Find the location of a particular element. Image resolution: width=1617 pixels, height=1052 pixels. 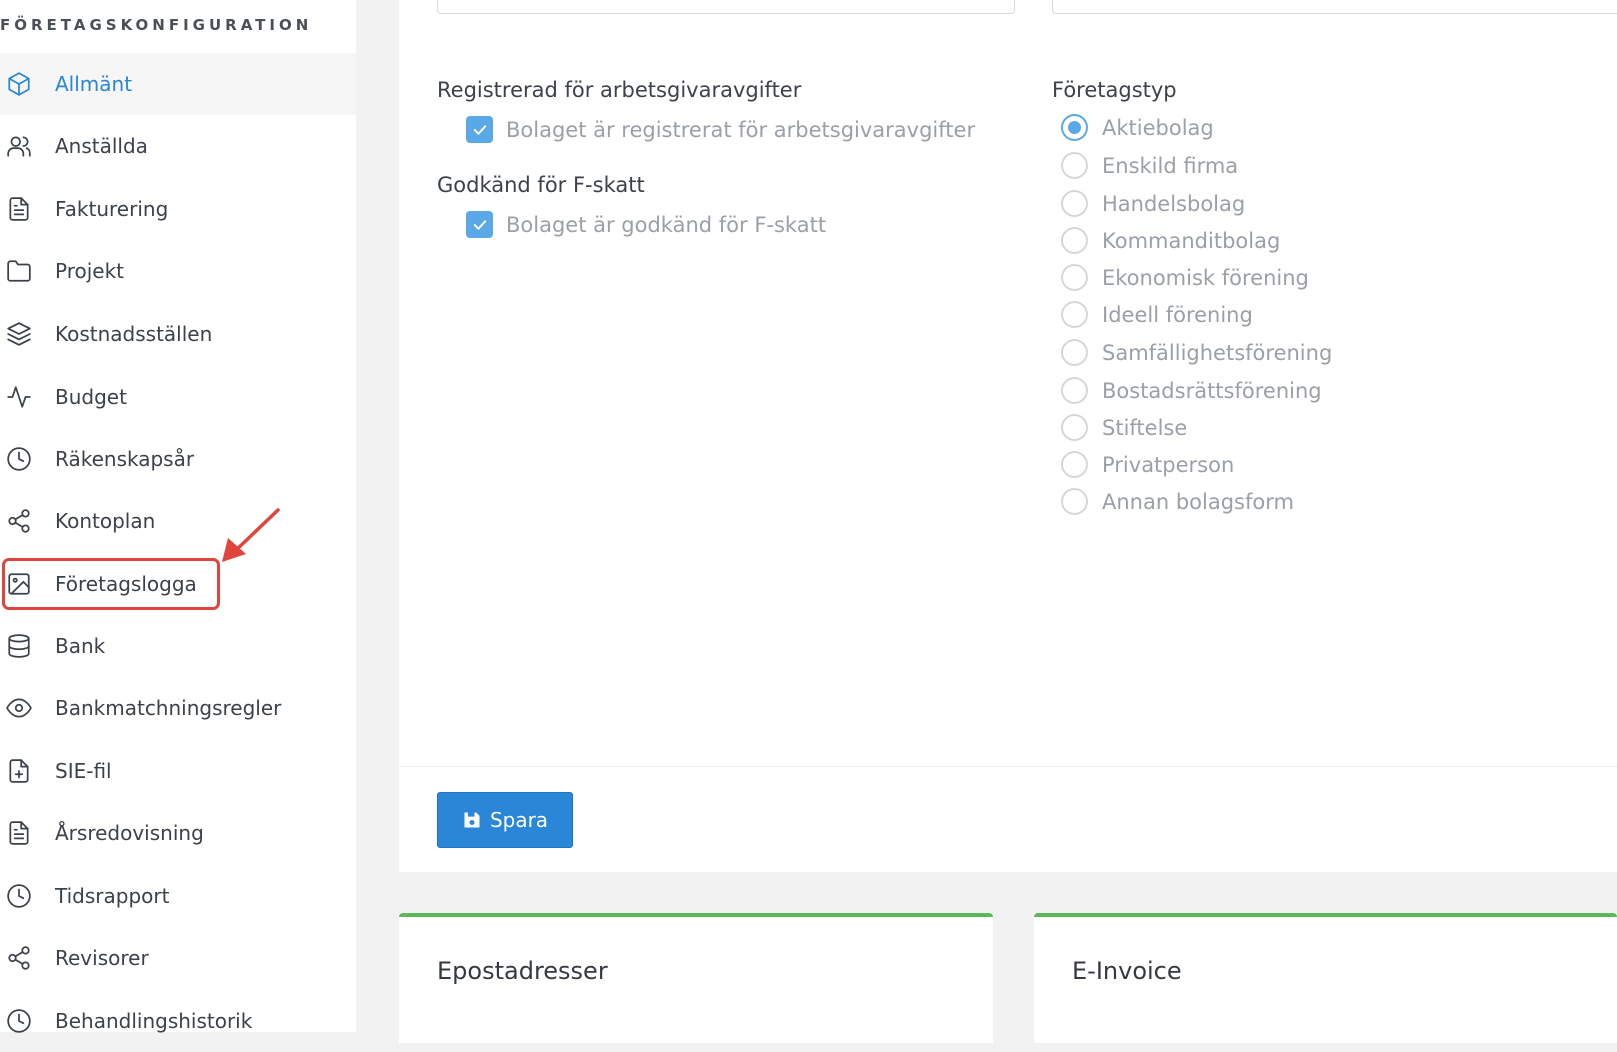

database-icon is located at coordinates (19, 646).